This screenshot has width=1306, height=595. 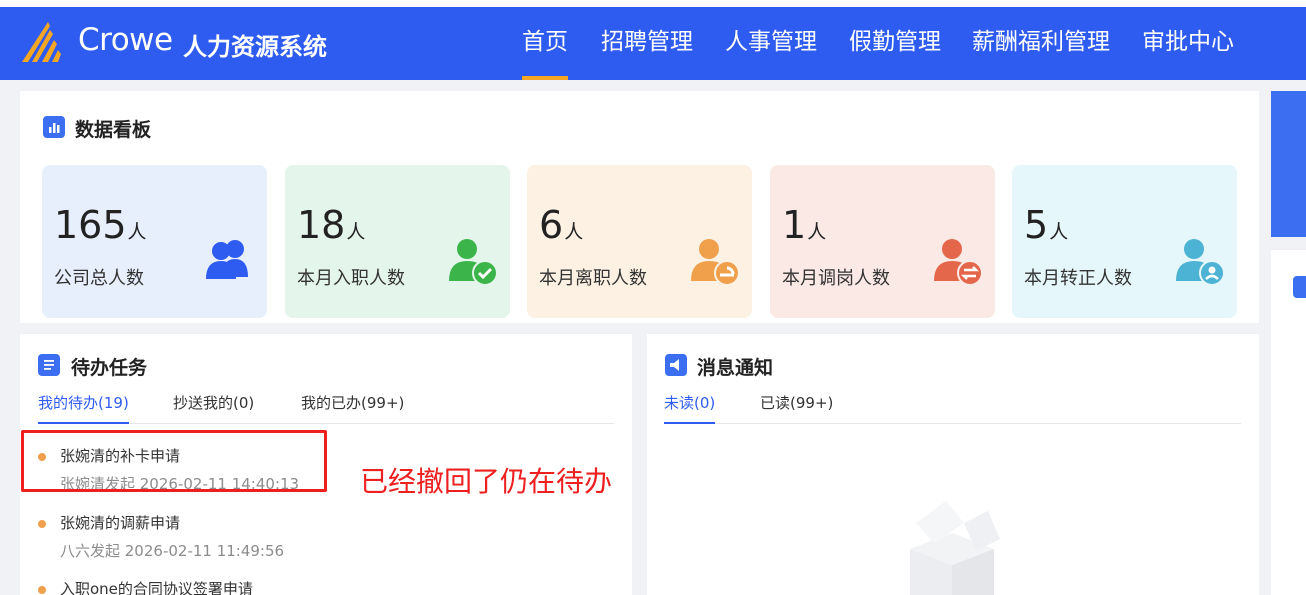 What do you see at coordinates (120, 523) in the screenshot?
I see `todo-item-title: 张婉清的调薪申请` at bounding box center [120, 523].